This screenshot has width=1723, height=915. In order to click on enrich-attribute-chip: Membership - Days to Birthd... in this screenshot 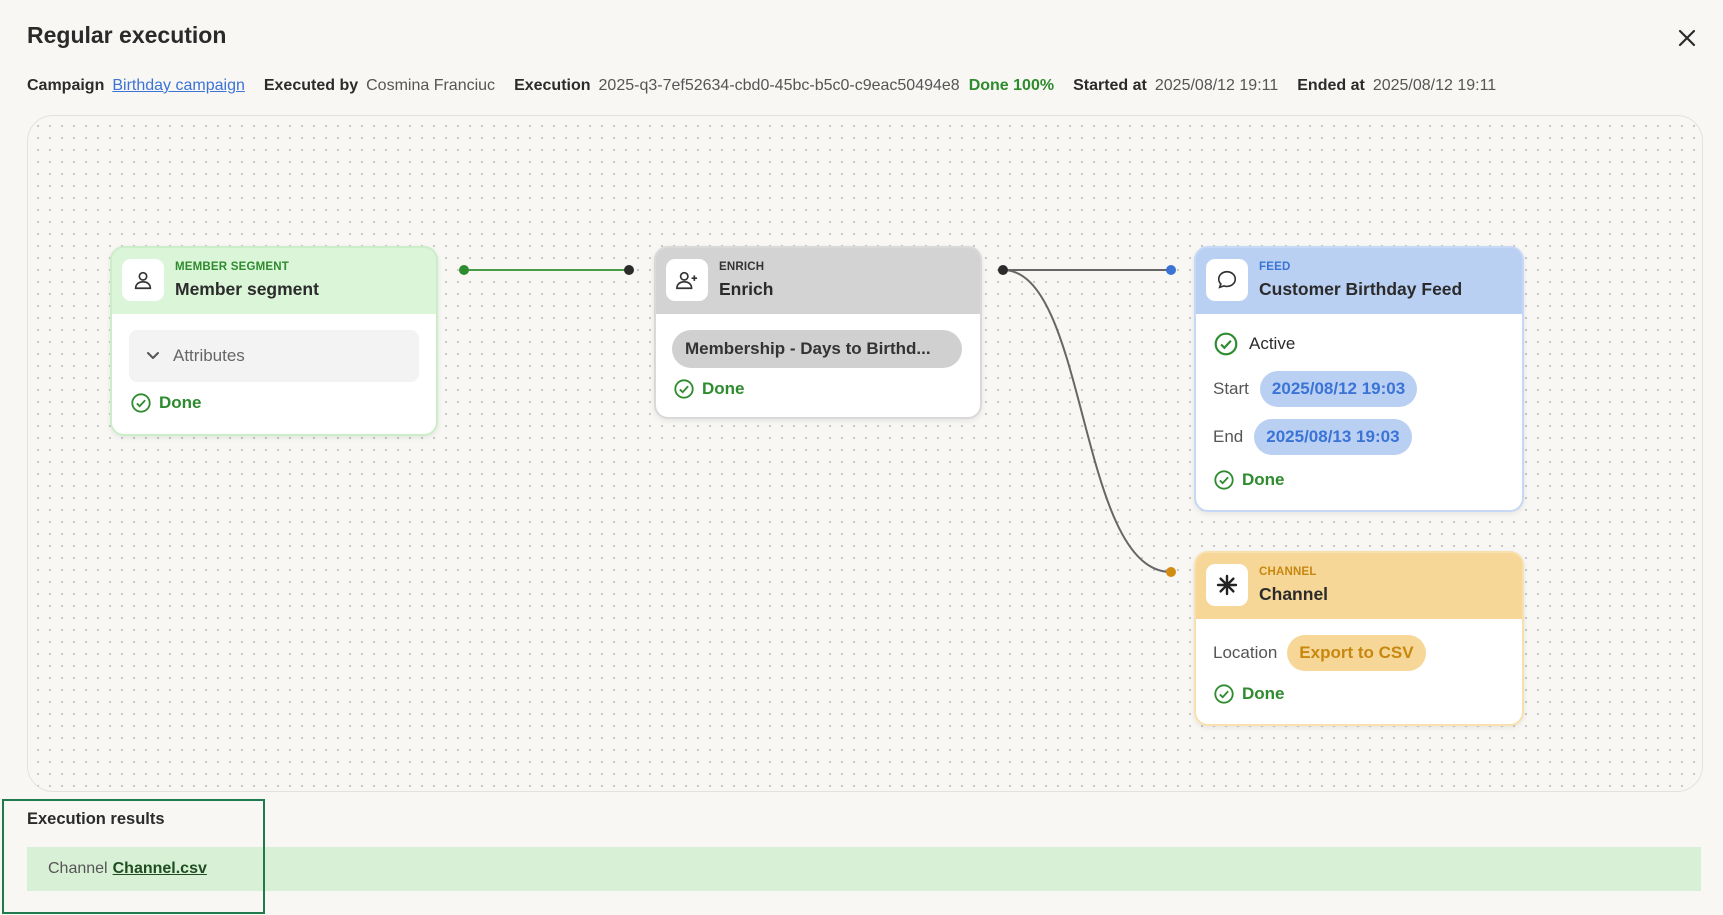, I will do `click(817, 349)`.